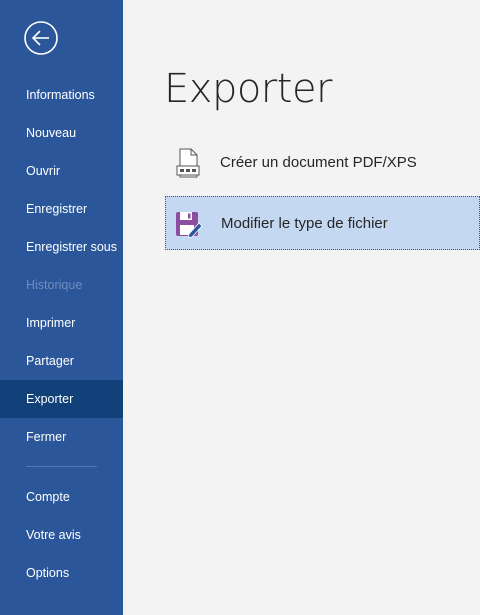  What do you see at coordinates (61, 133) in the screenshot?
I see `sidebar-item-nouveau: Nouveau` at bounding box center [61, 133].